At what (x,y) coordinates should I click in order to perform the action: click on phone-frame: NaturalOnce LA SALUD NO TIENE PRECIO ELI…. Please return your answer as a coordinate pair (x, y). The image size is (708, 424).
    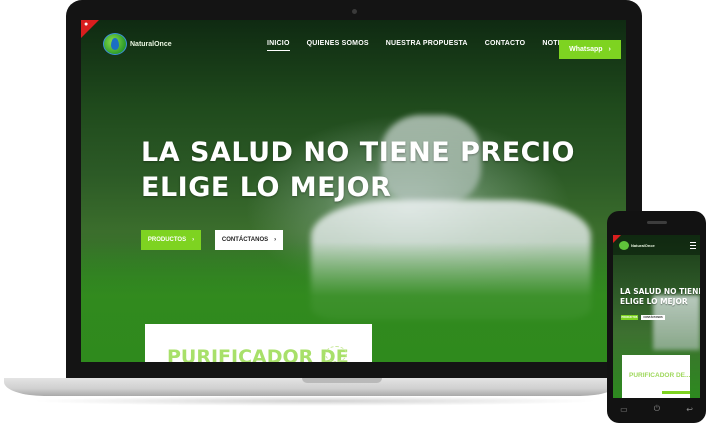
    Looking at the image, I should click on (656, 317).